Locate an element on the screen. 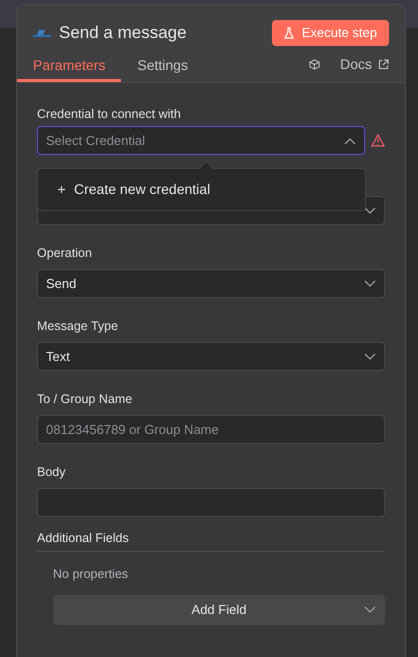 The width and height of the screenshot is (418, 657). field-label: Credential to connect with is located at coordinates (109, 114).